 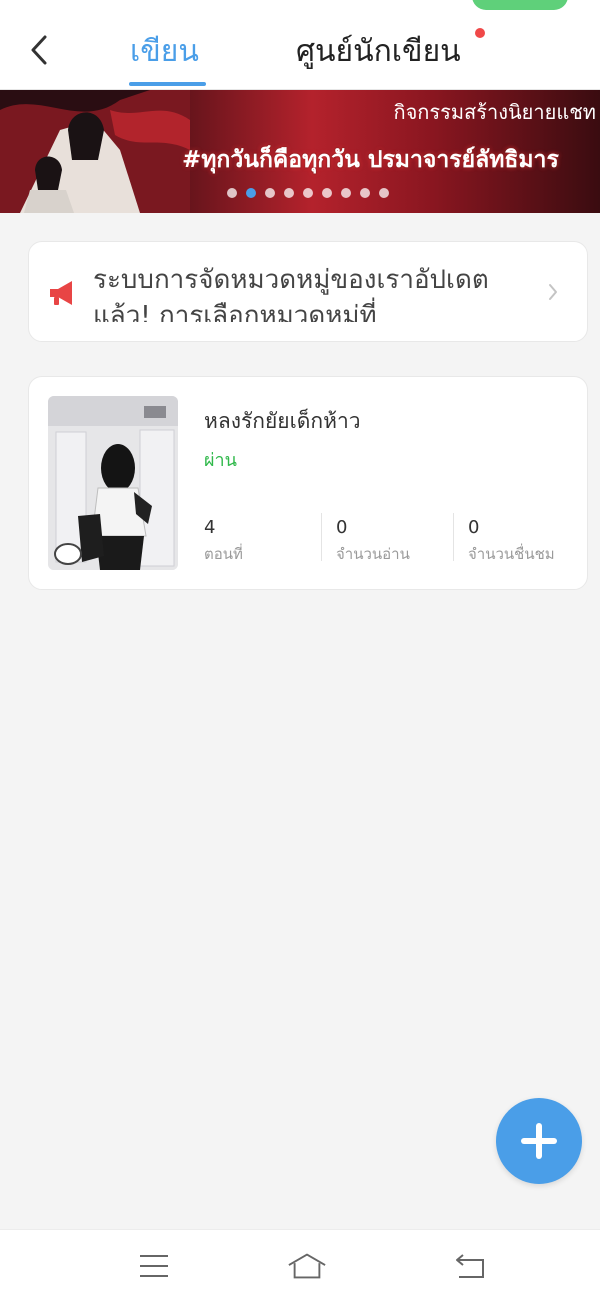 What do you see at coordinates (553, 292) in the screenshot?
I see `chevron-right-icon` at bounding box center [553, 292].